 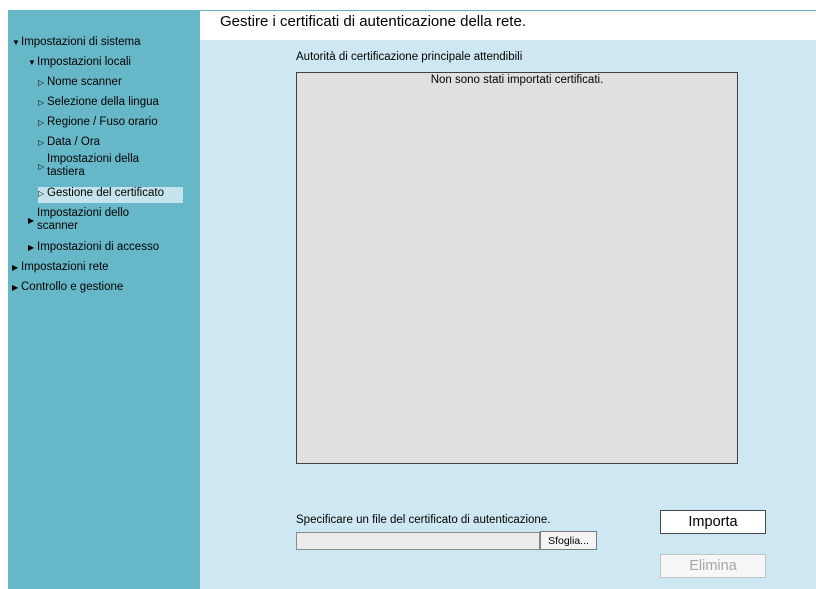 I want to click on sidebar-item-impostazioni-di-accesso: ▶ Impostazioni di accesso, so click(x=93, y=247).